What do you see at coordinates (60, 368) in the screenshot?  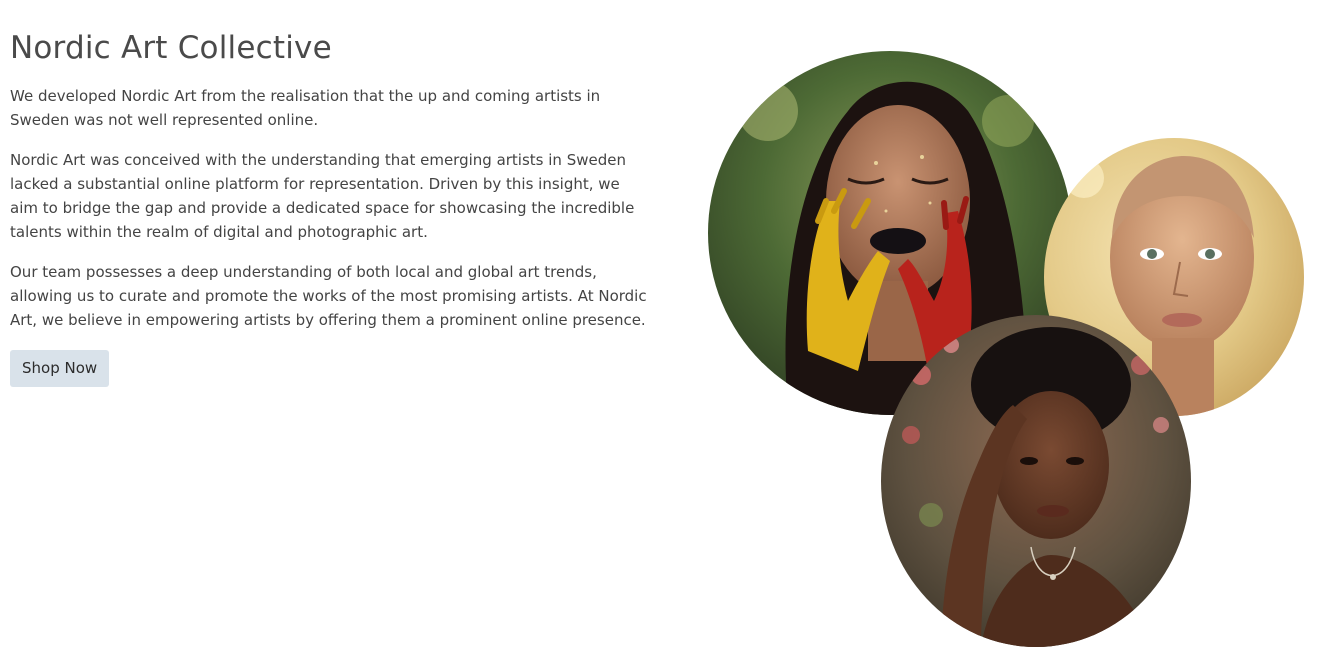 I see `shop-now-button: Shop Now` at bounding box center [60, 368].